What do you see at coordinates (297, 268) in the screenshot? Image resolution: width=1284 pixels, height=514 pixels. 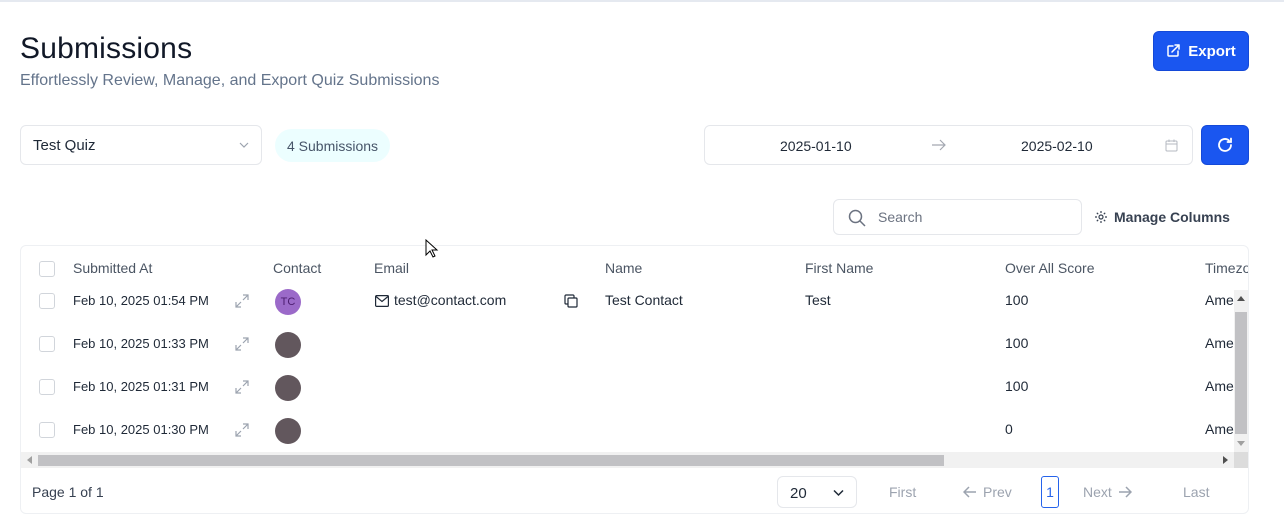 I see `column-header-contact: Contact` at bounding box center [297, 268].